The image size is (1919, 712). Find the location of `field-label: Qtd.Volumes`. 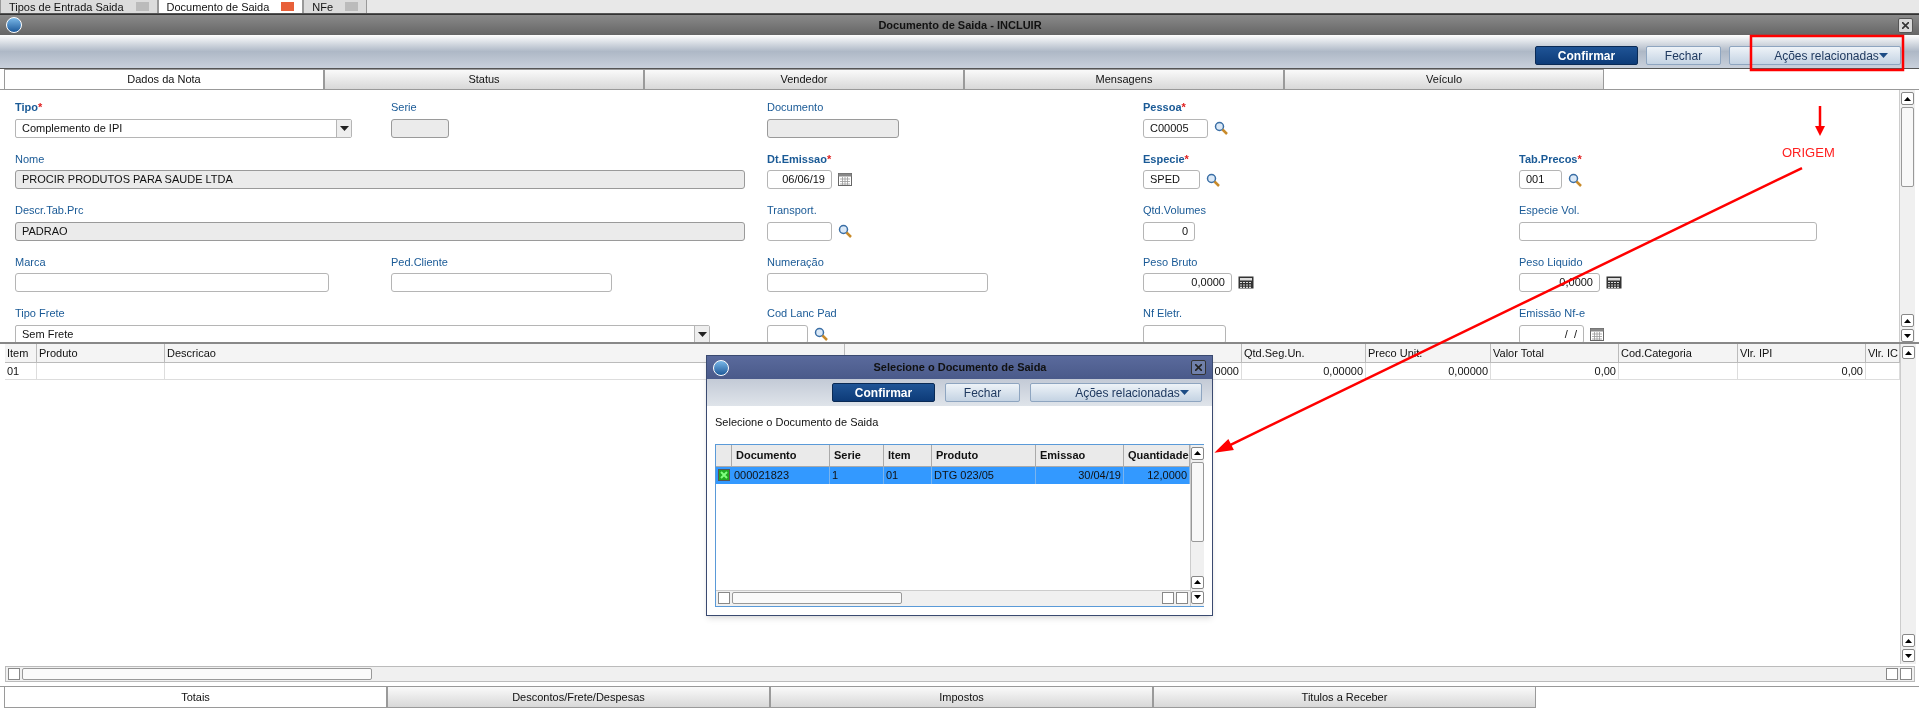

field-label: Qtd.Volumes is located at coordinates (1174, 210).